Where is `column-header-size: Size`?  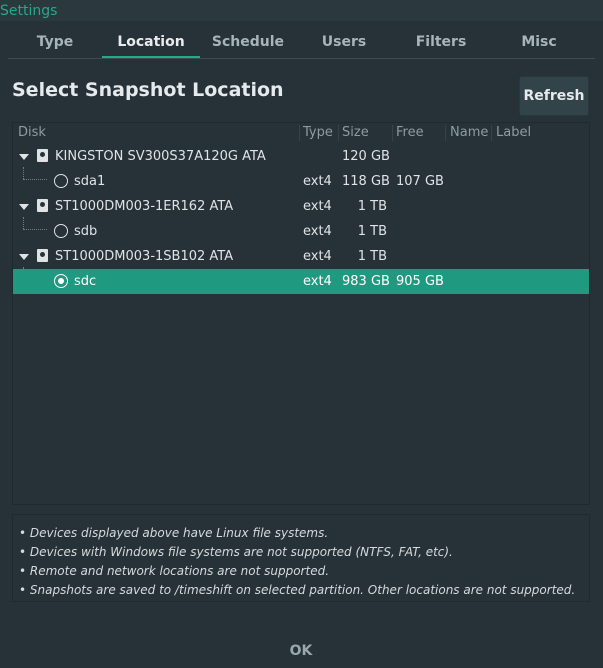
column-header-size: Size is located at coordinates (355, 133).